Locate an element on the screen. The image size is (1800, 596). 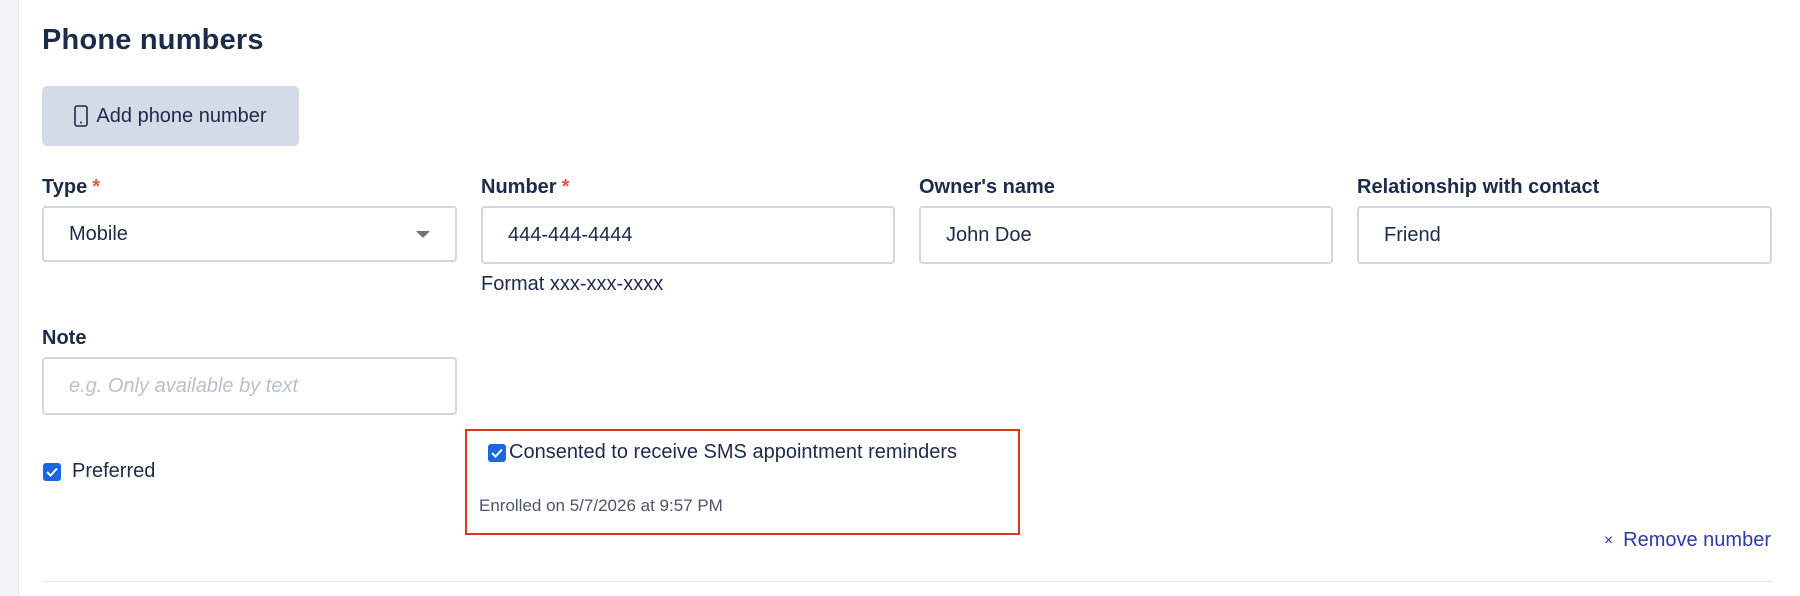
add-phone-number-label: Add phone number is located at coordinates (181, 115).